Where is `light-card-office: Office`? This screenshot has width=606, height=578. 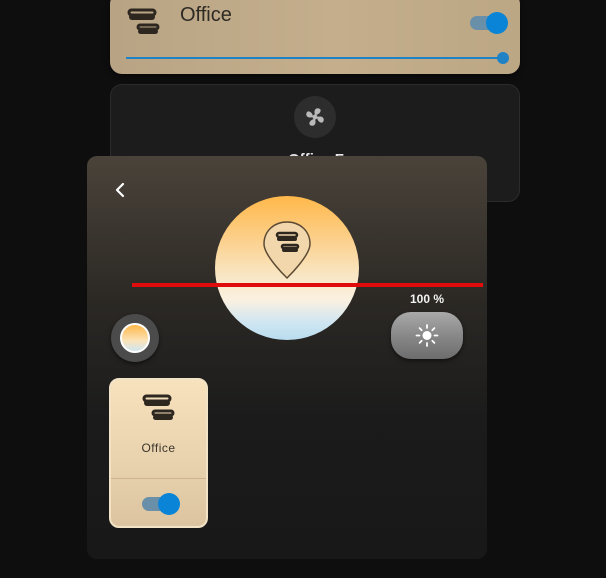 light-card-office: Office is located at coordinates (315, 37).